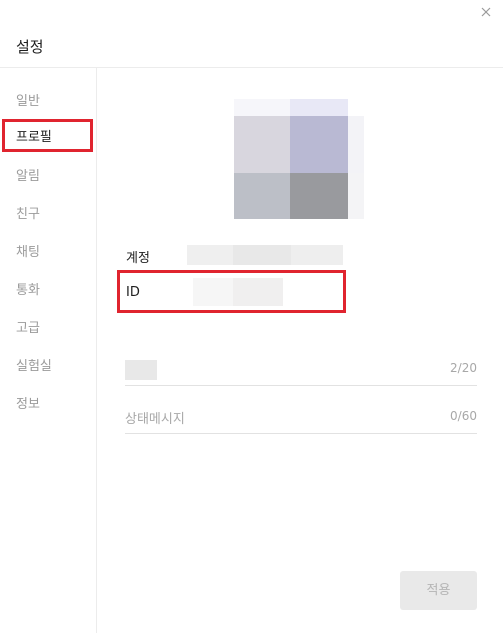 The image size is (503, 633). I want to click on sidebar-item-advanced: 고급, so click(28, 326).